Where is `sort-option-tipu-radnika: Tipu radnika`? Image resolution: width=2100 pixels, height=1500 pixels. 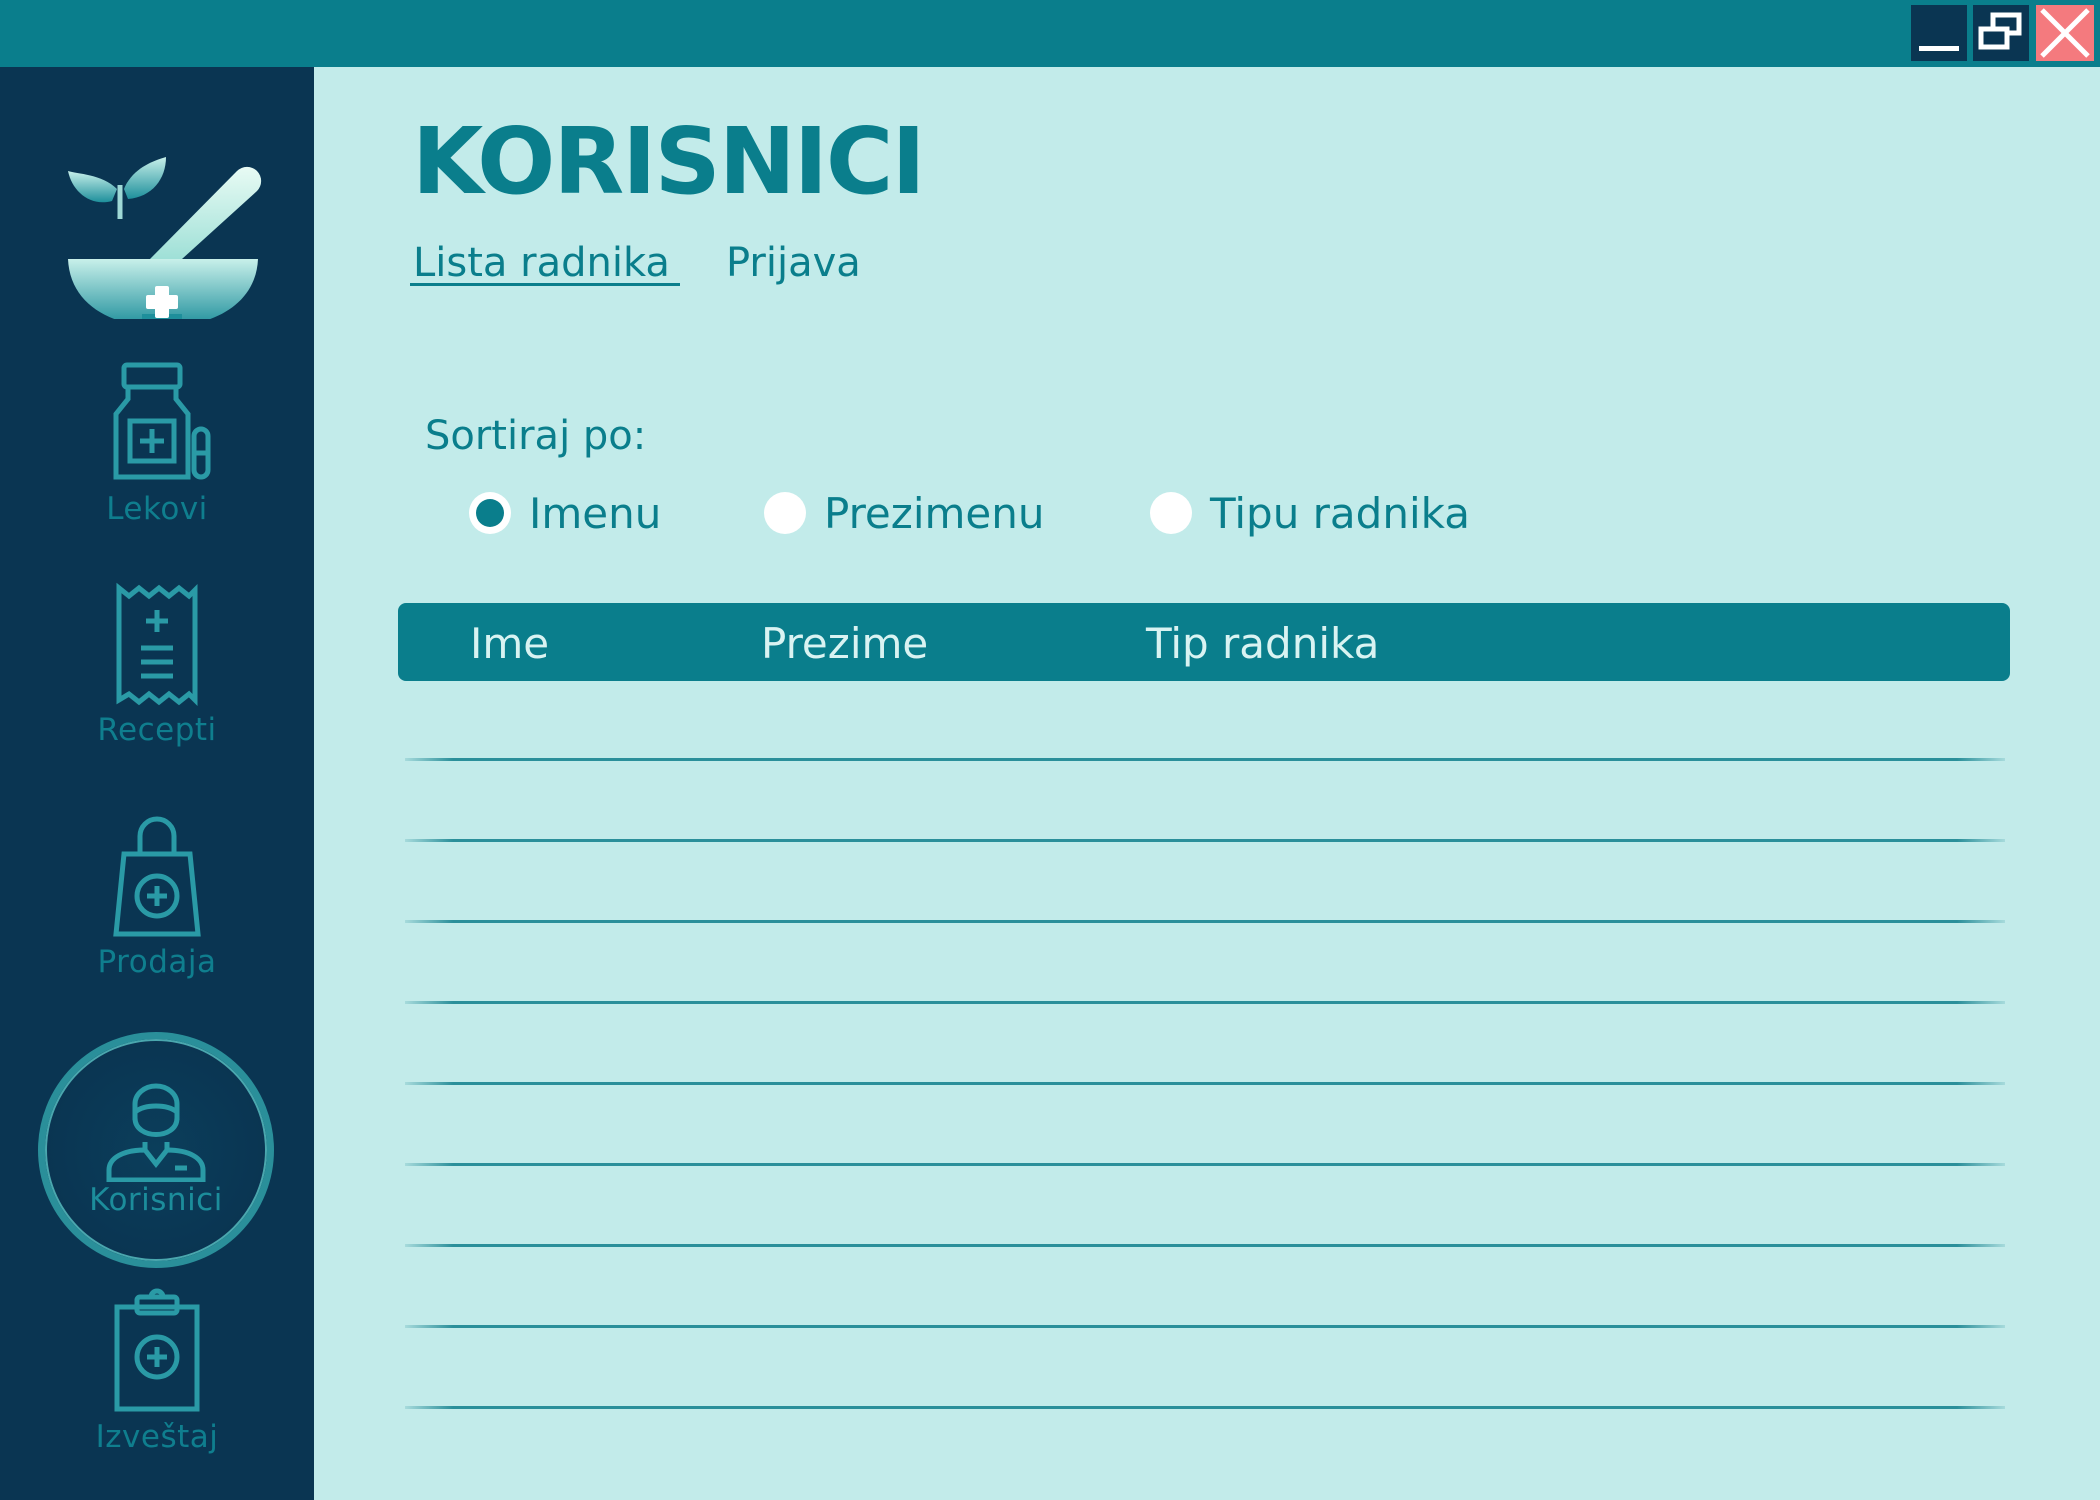
sort-option-tipu-radnika: Tipu radnika is located at coordinates (1310, 513).